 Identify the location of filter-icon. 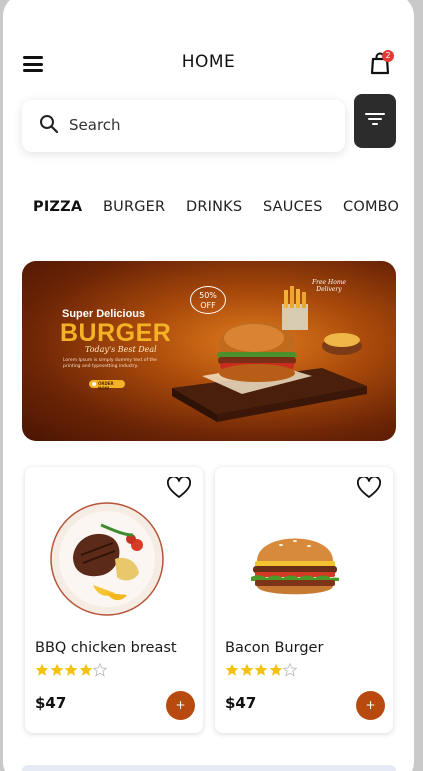
(375, 119).